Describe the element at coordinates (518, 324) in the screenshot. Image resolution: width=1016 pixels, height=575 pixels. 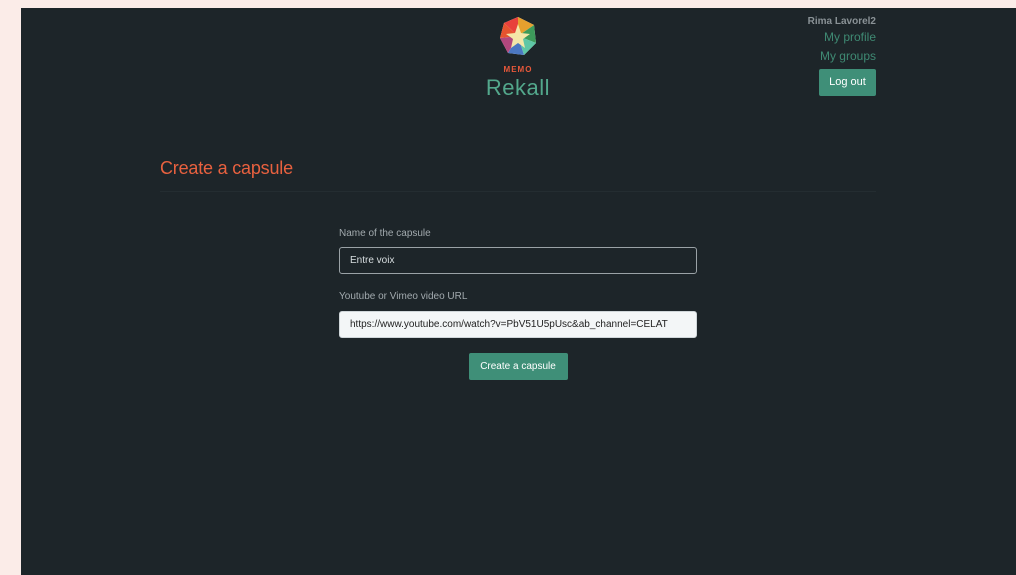
I see `video-url-input` at that location.